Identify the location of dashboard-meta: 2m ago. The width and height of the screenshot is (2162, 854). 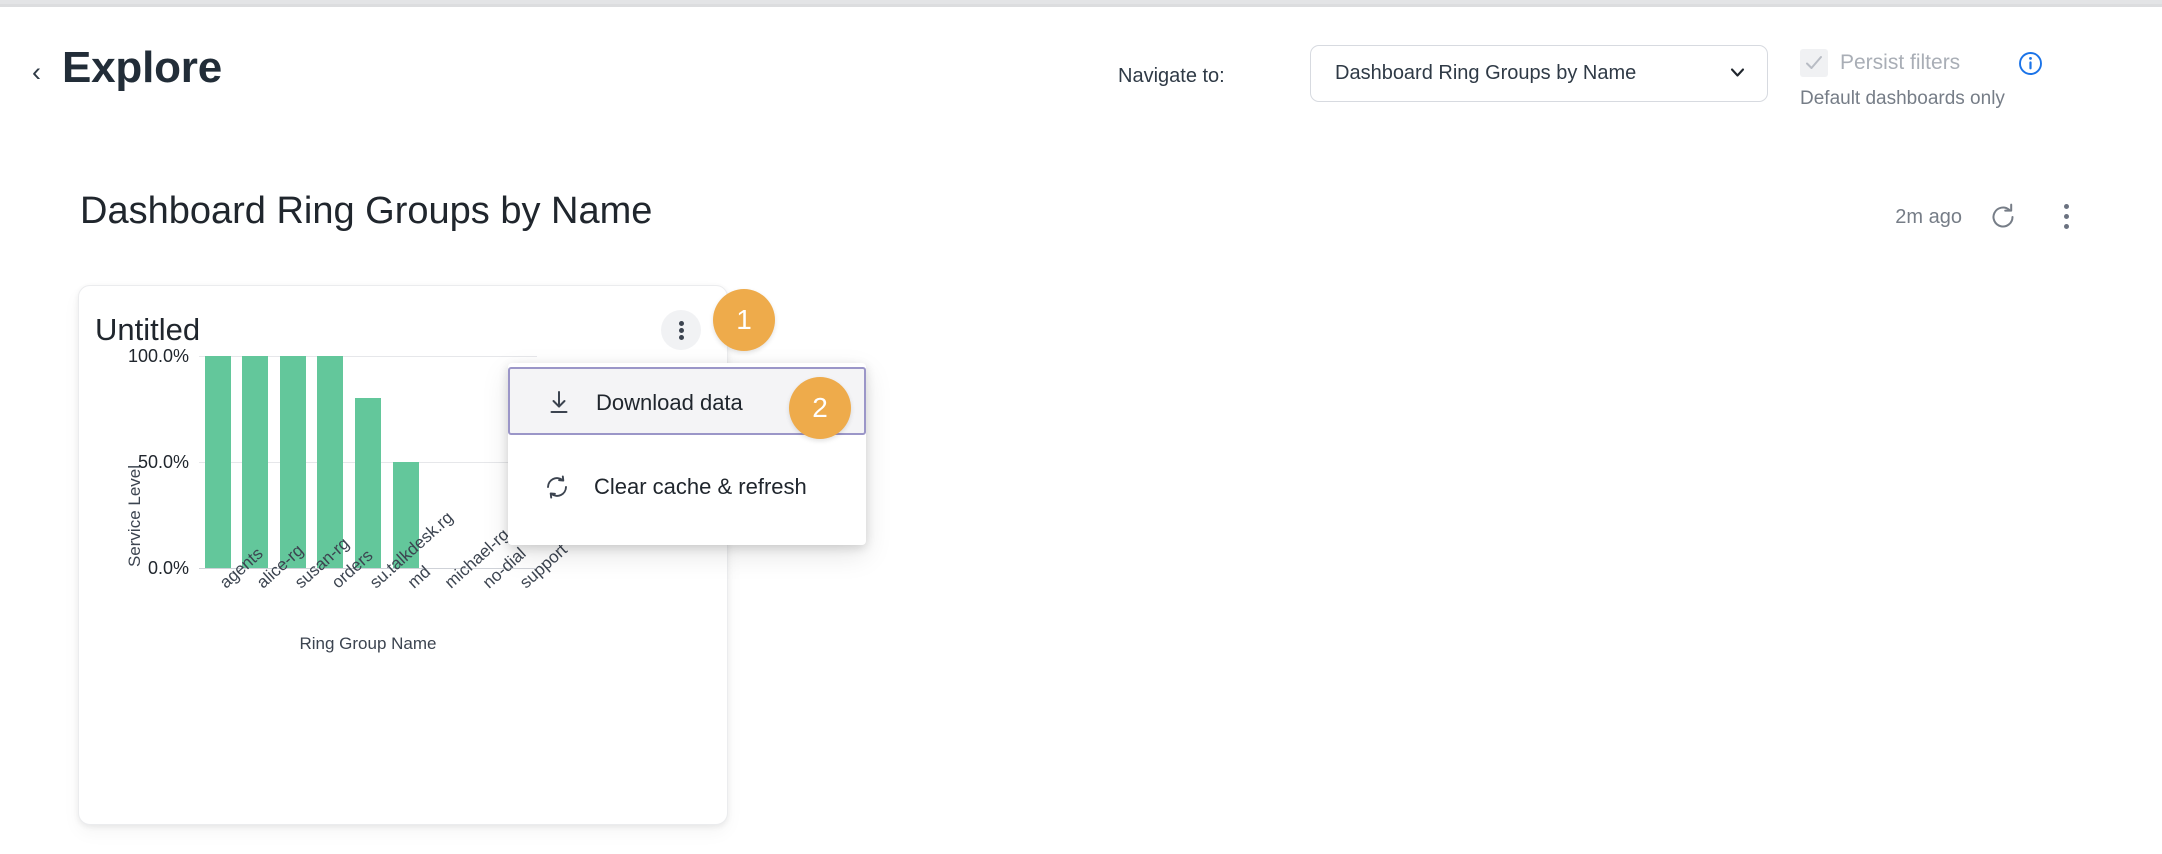
(2012, 221).